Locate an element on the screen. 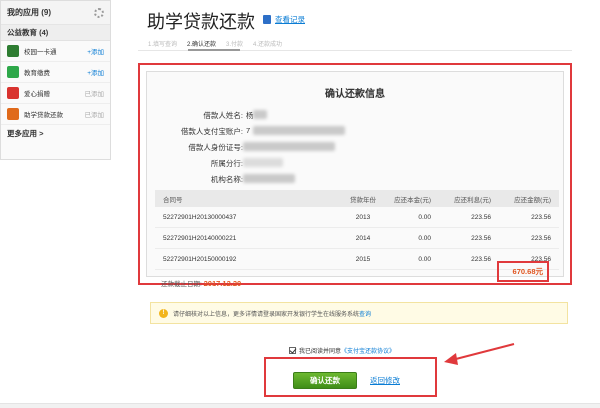 This screenshot has width=600, height=408. back-modify-link: 返回修改 is located at coordinates (385, 380).